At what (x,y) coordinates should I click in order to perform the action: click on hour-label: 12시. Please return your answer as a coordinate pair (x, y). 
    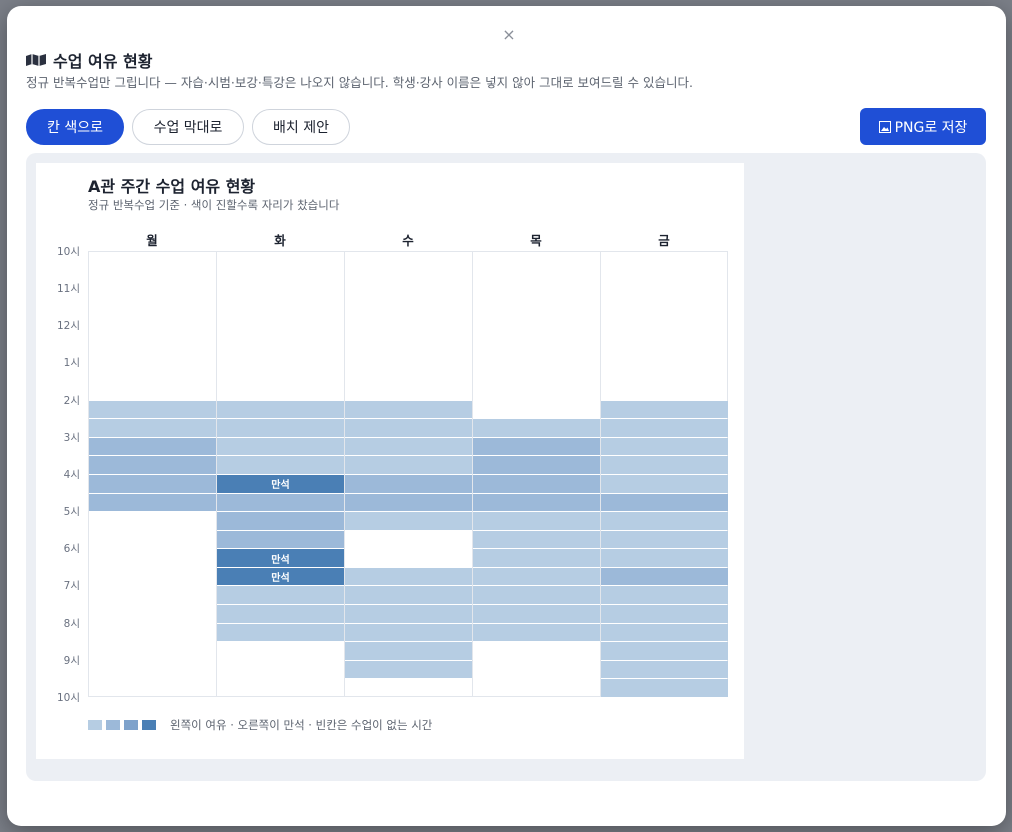
    Looking at the image, I should click on (68, 326).